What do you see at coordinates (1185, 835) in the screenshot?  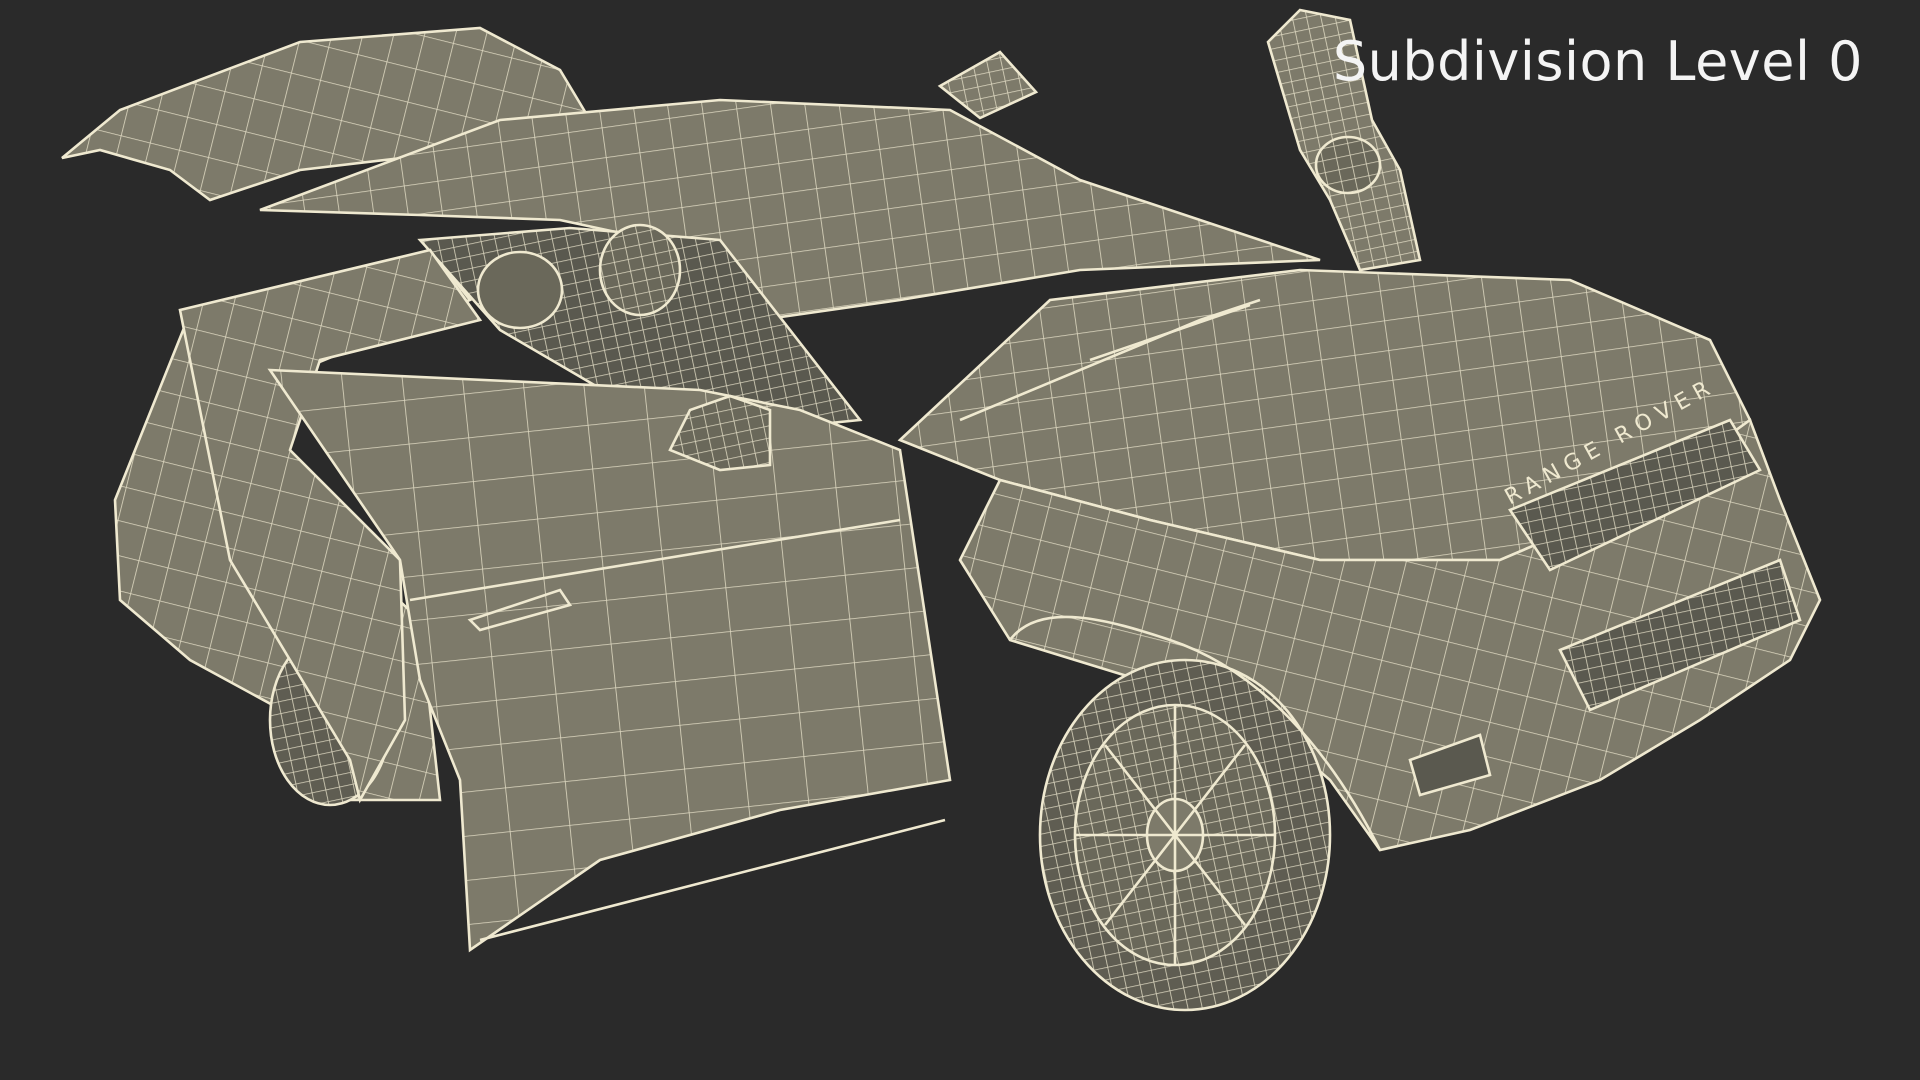 I see `front-wheel` at bounding box center [1185, 835].